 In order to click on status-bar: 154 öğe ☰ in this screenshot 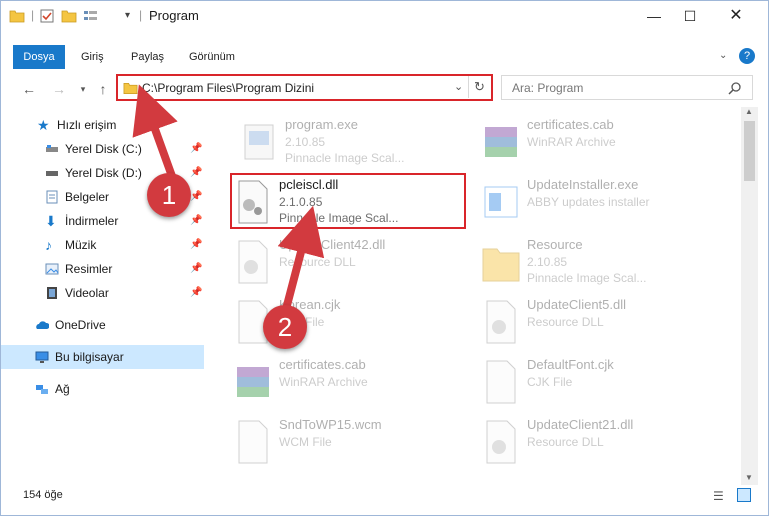, I will do `click(384, 501)`.